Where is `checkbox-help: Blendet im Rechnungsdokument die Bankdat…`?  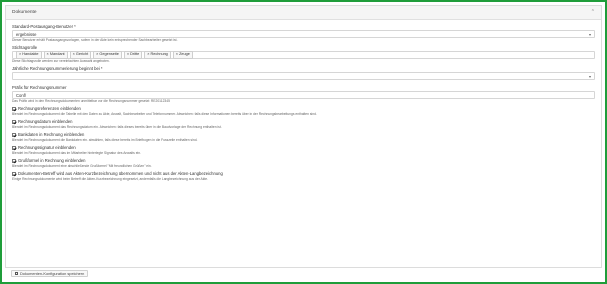 checkbox-help: Blendet im Rechnungsdokument die Bankdat… is located at coordinates (105, 140).